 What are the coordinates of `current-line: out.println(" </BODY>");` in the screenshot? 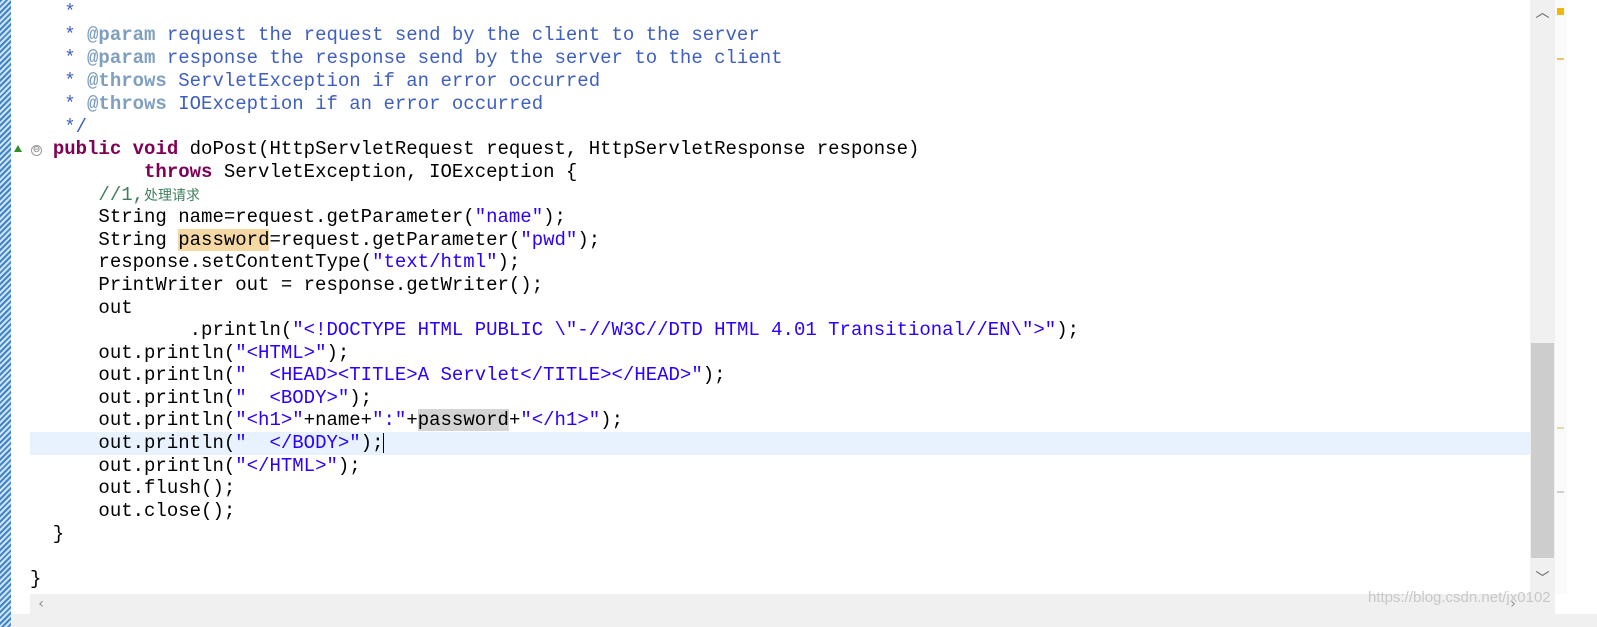 It's located at (780, 443).